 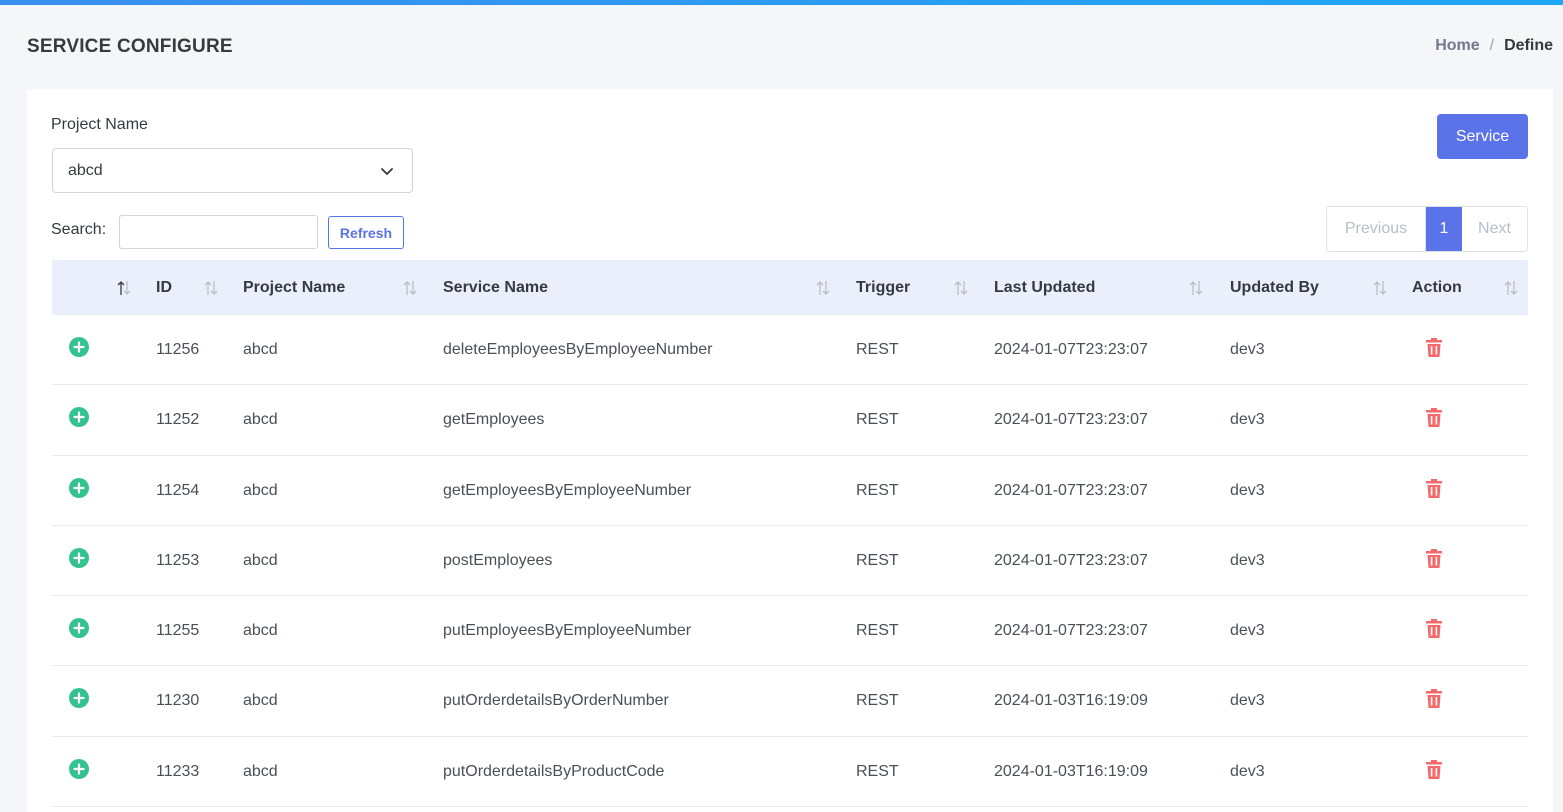 What do you see at coordinates (1444, 229) in the screenshot?
I see `pagination-page-current: 1` at bounding box center [1444, 229].